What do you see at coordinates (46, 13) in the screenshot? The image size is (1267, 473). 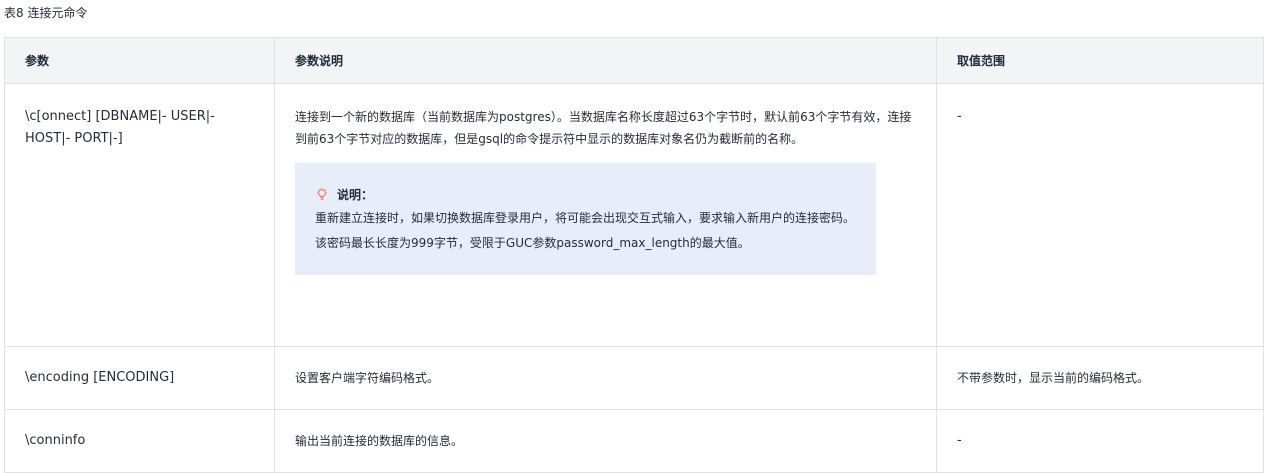 I see `table-caption: 表8 连接元命令` at bounding box center [46, 13].